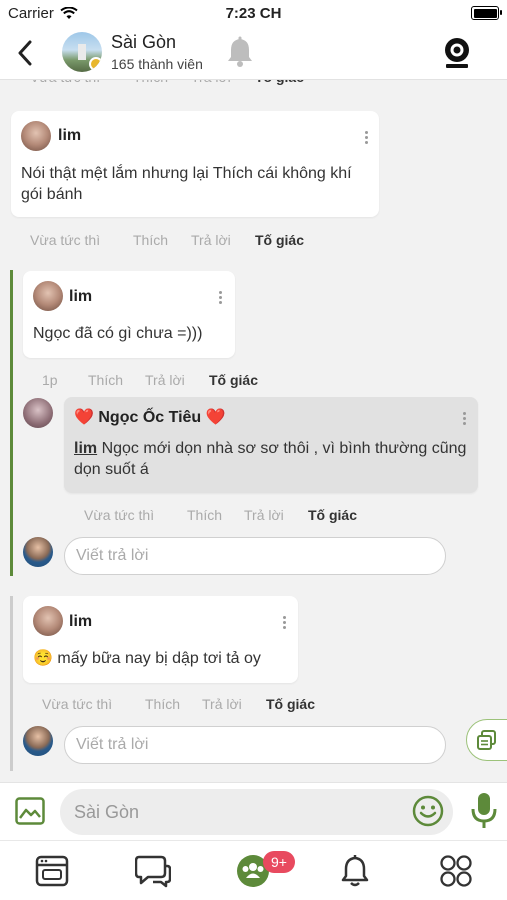 This screenshot has height=900, width=507. I want to click on copy-threads-button, so click(486, 740).